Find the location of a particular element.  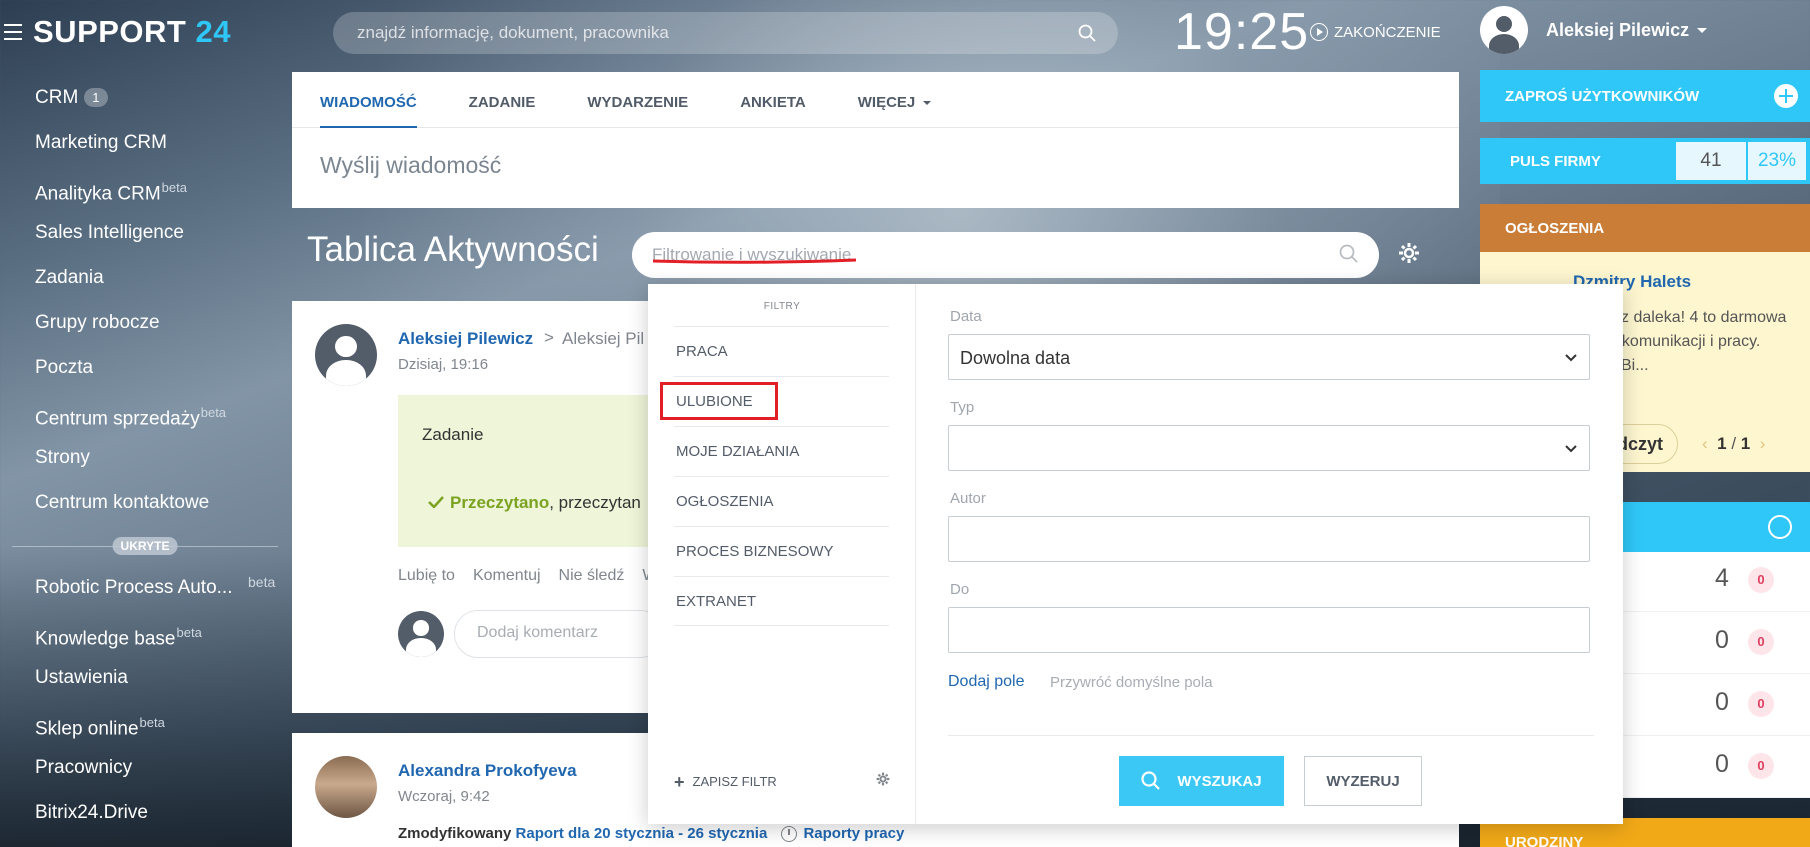

filters-title: FILTRY is located at coordinates (782, 306).